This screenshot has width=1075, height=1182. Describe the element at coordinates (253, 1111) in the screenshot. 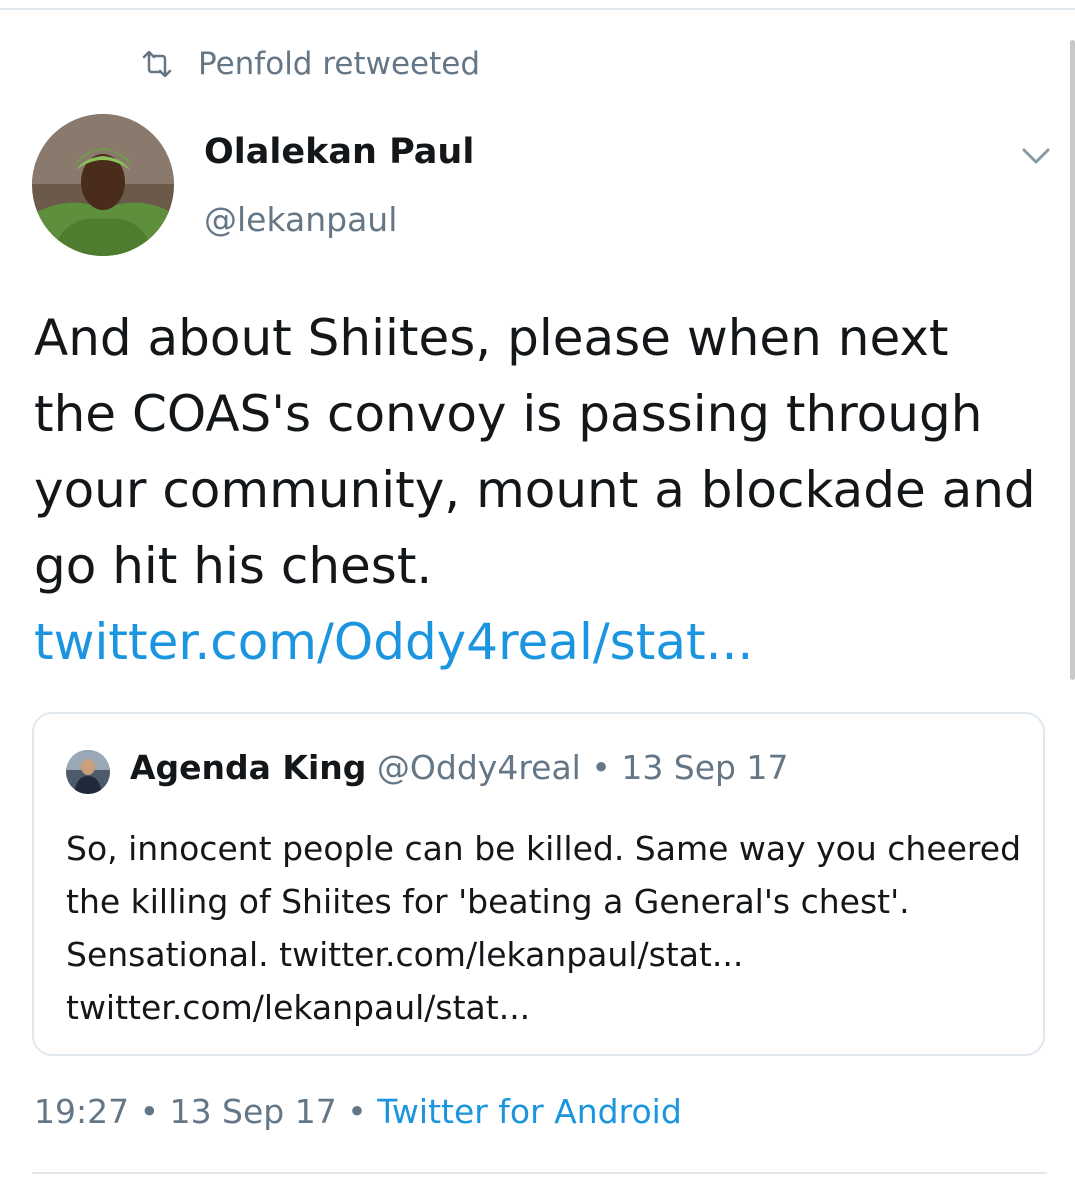

I see `tweet-date: 13 Sep 17` at that location.